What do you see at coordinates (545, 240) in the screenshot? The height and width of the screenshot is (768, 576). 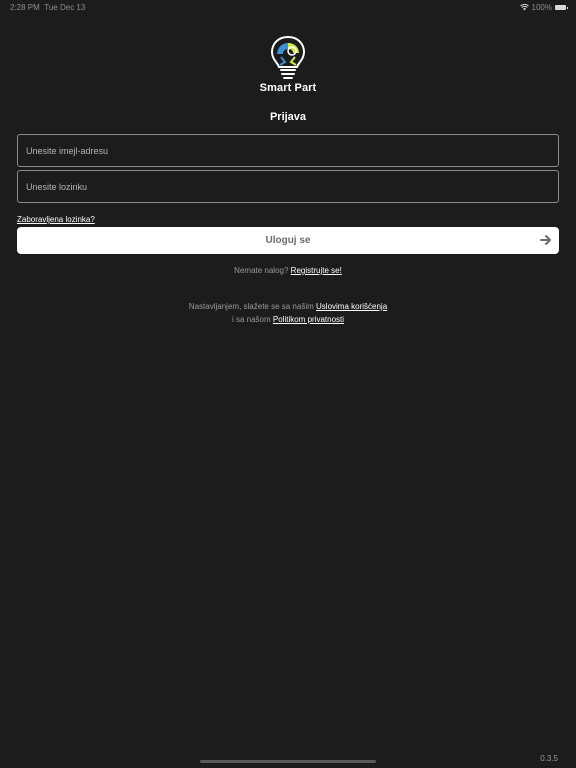 I see `arrow-right-icon` at bounding box center [545, 240].